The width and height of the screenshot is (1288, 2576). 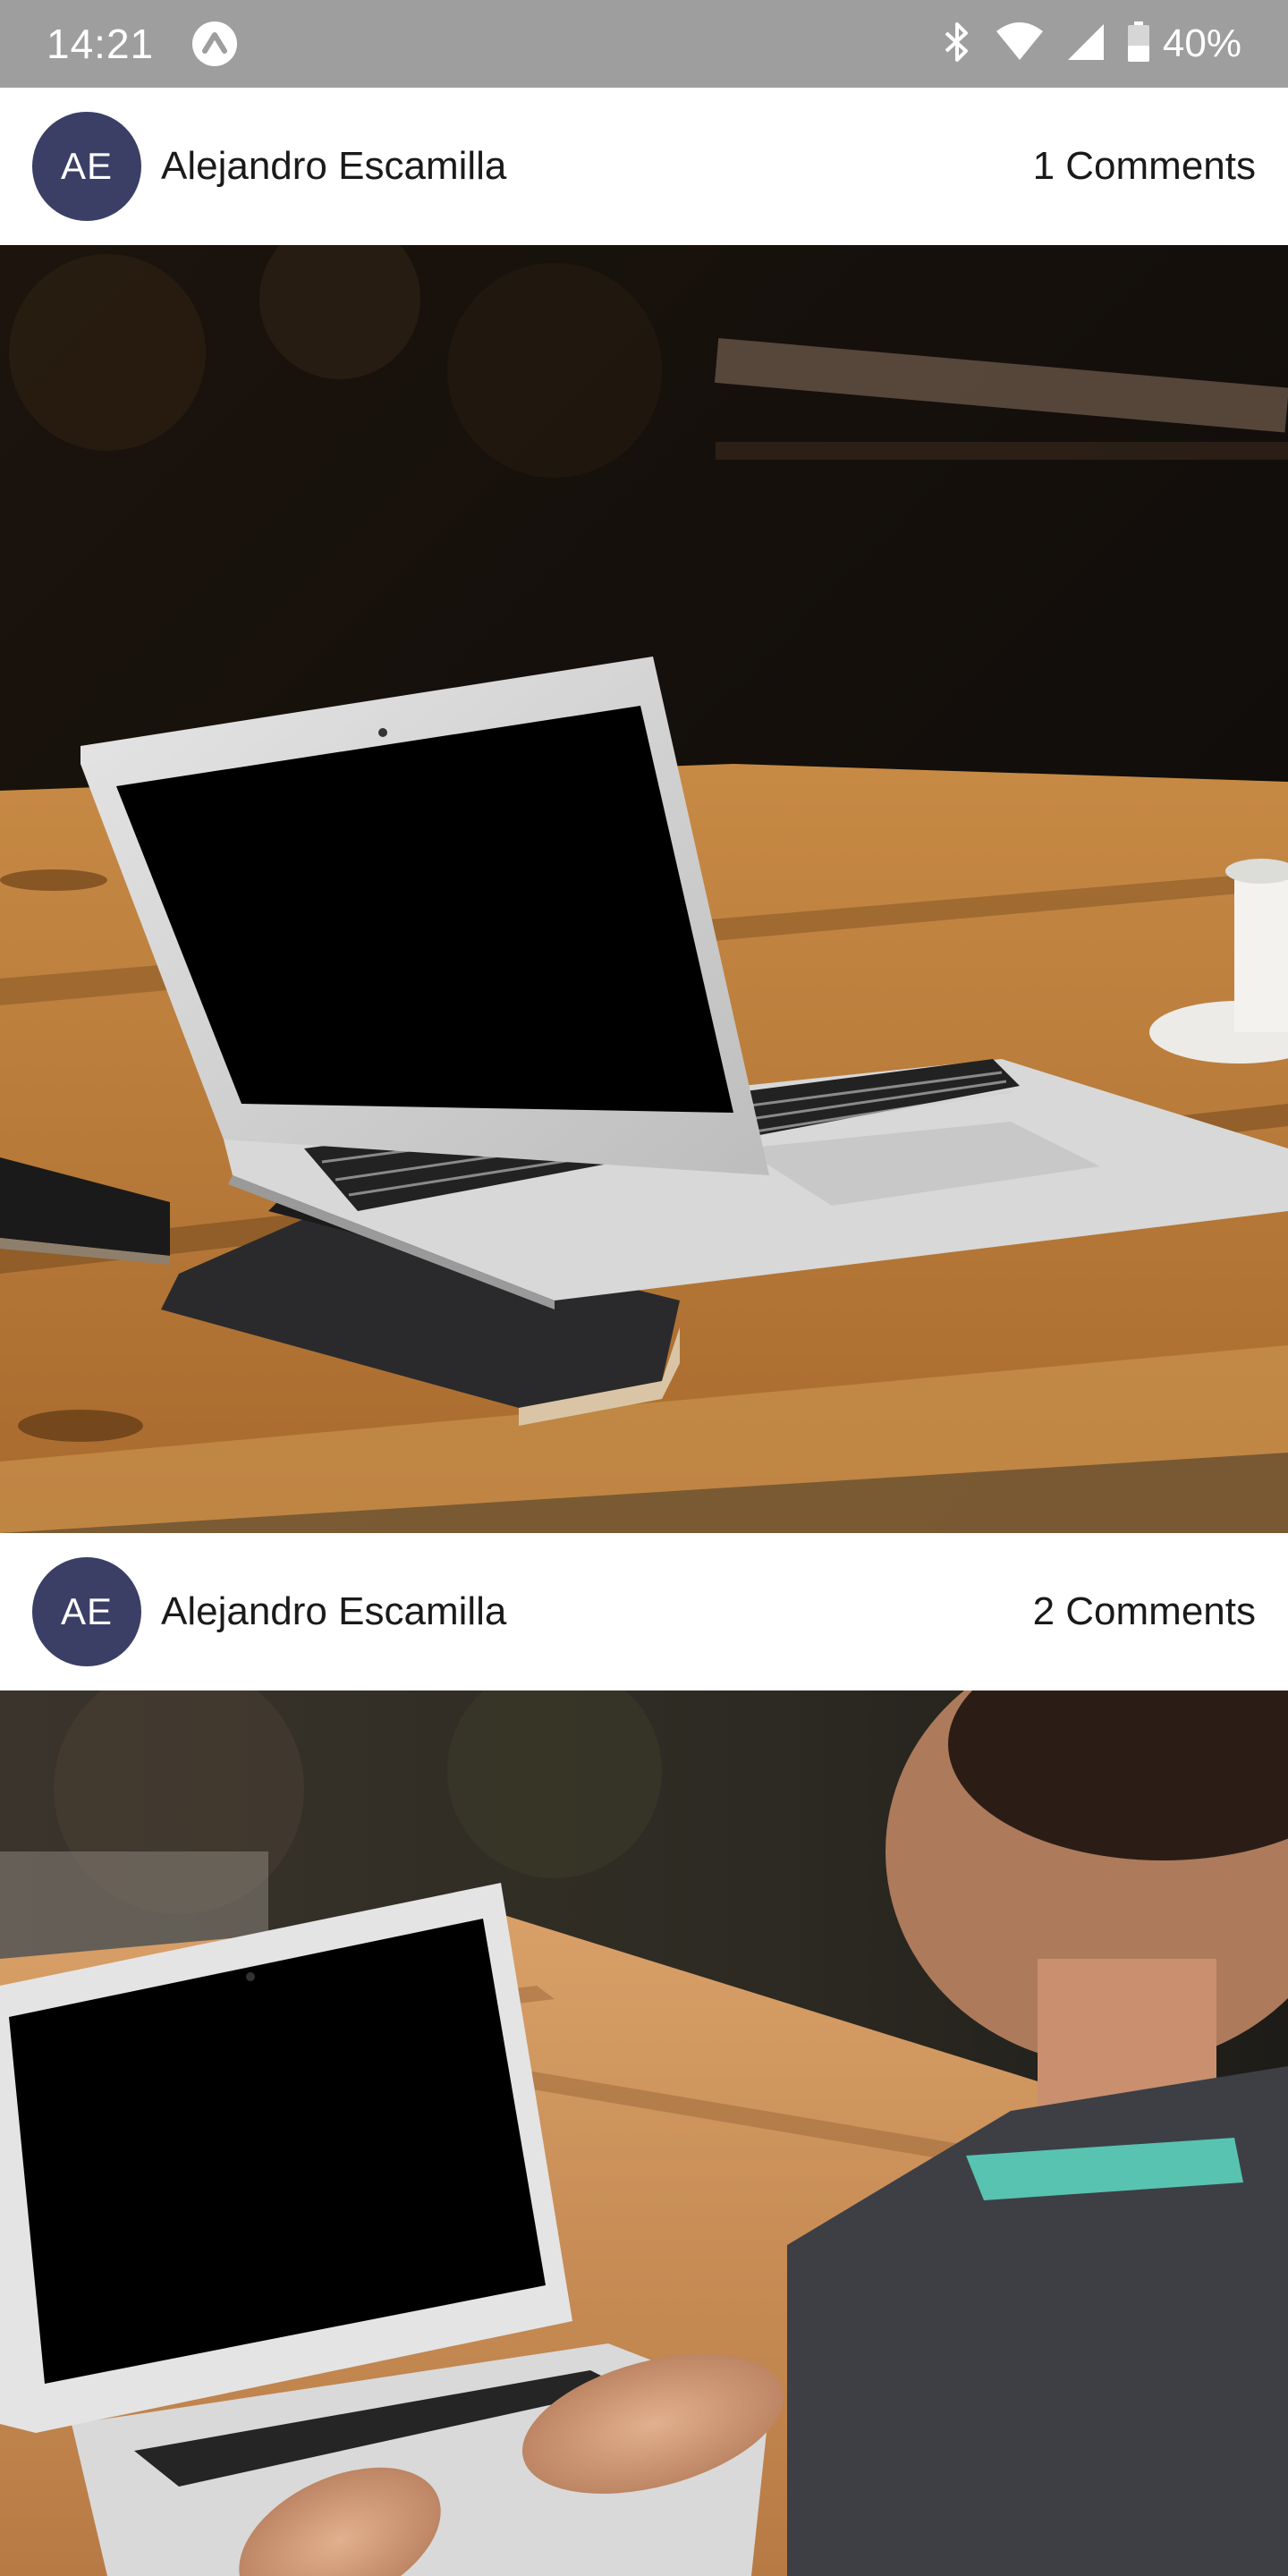 I want to click on app-a-icon, so click(x=214, y=44).